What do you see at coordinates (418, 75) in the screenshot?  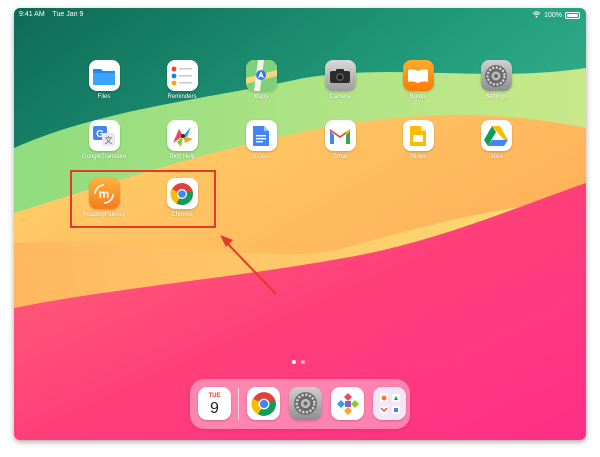 I see `books-icon` at bounding box center [418, 75].